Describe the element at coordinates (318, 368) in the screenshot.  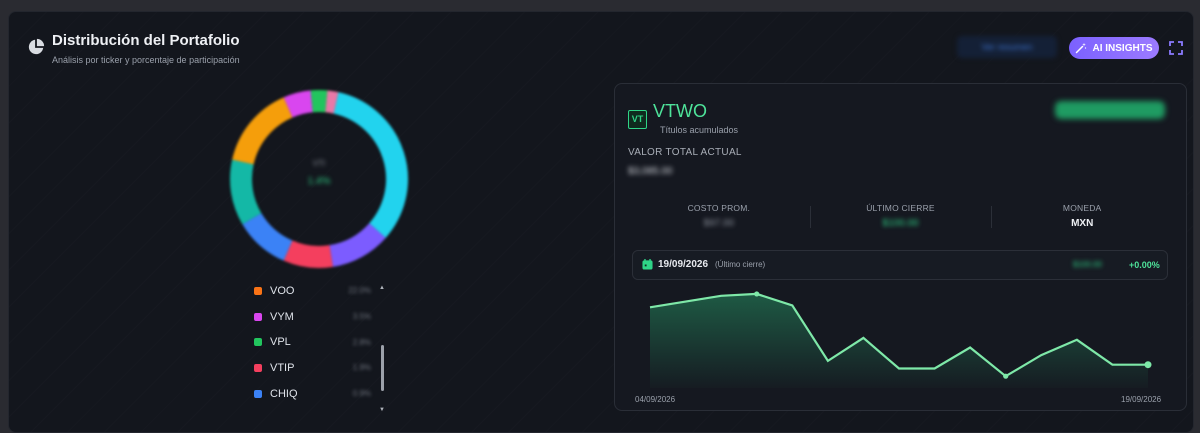
I see `legend-item-vtip: VTIP 1.9%` at that location.